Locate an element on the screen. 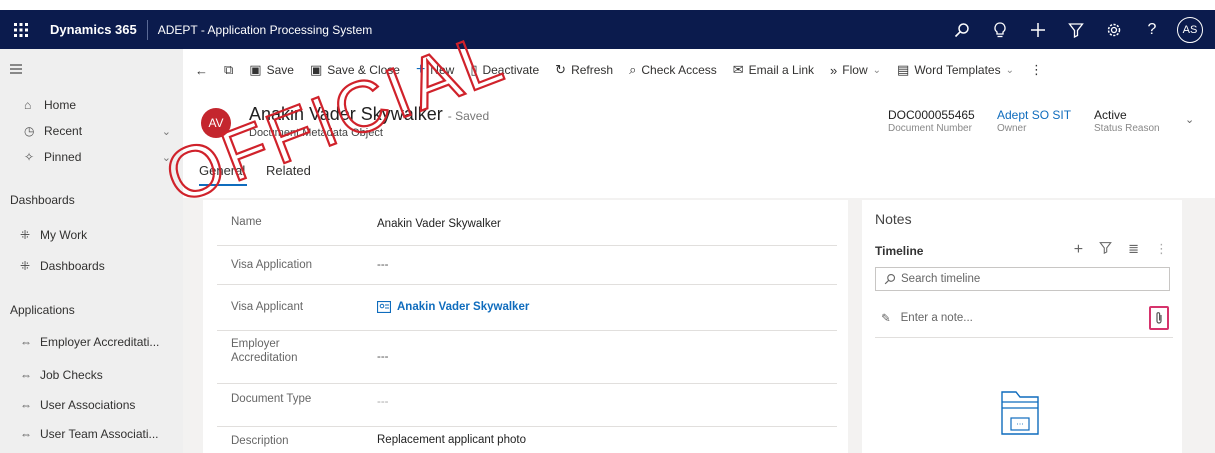 The image size is (1215, 453). deactivate-icon: ▯ is located at coordinates (474, 69).